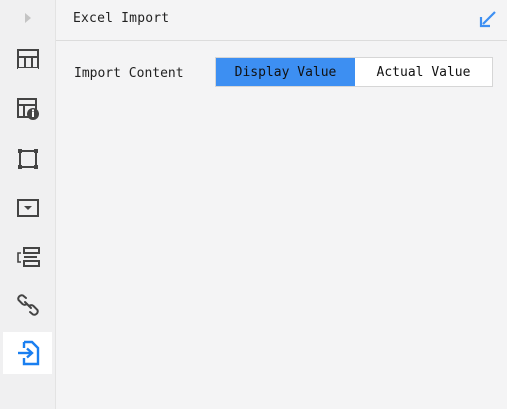 The width and height of the screenshot is (507, 409). I want to click on triangle-right-icon, so click(27, 18).